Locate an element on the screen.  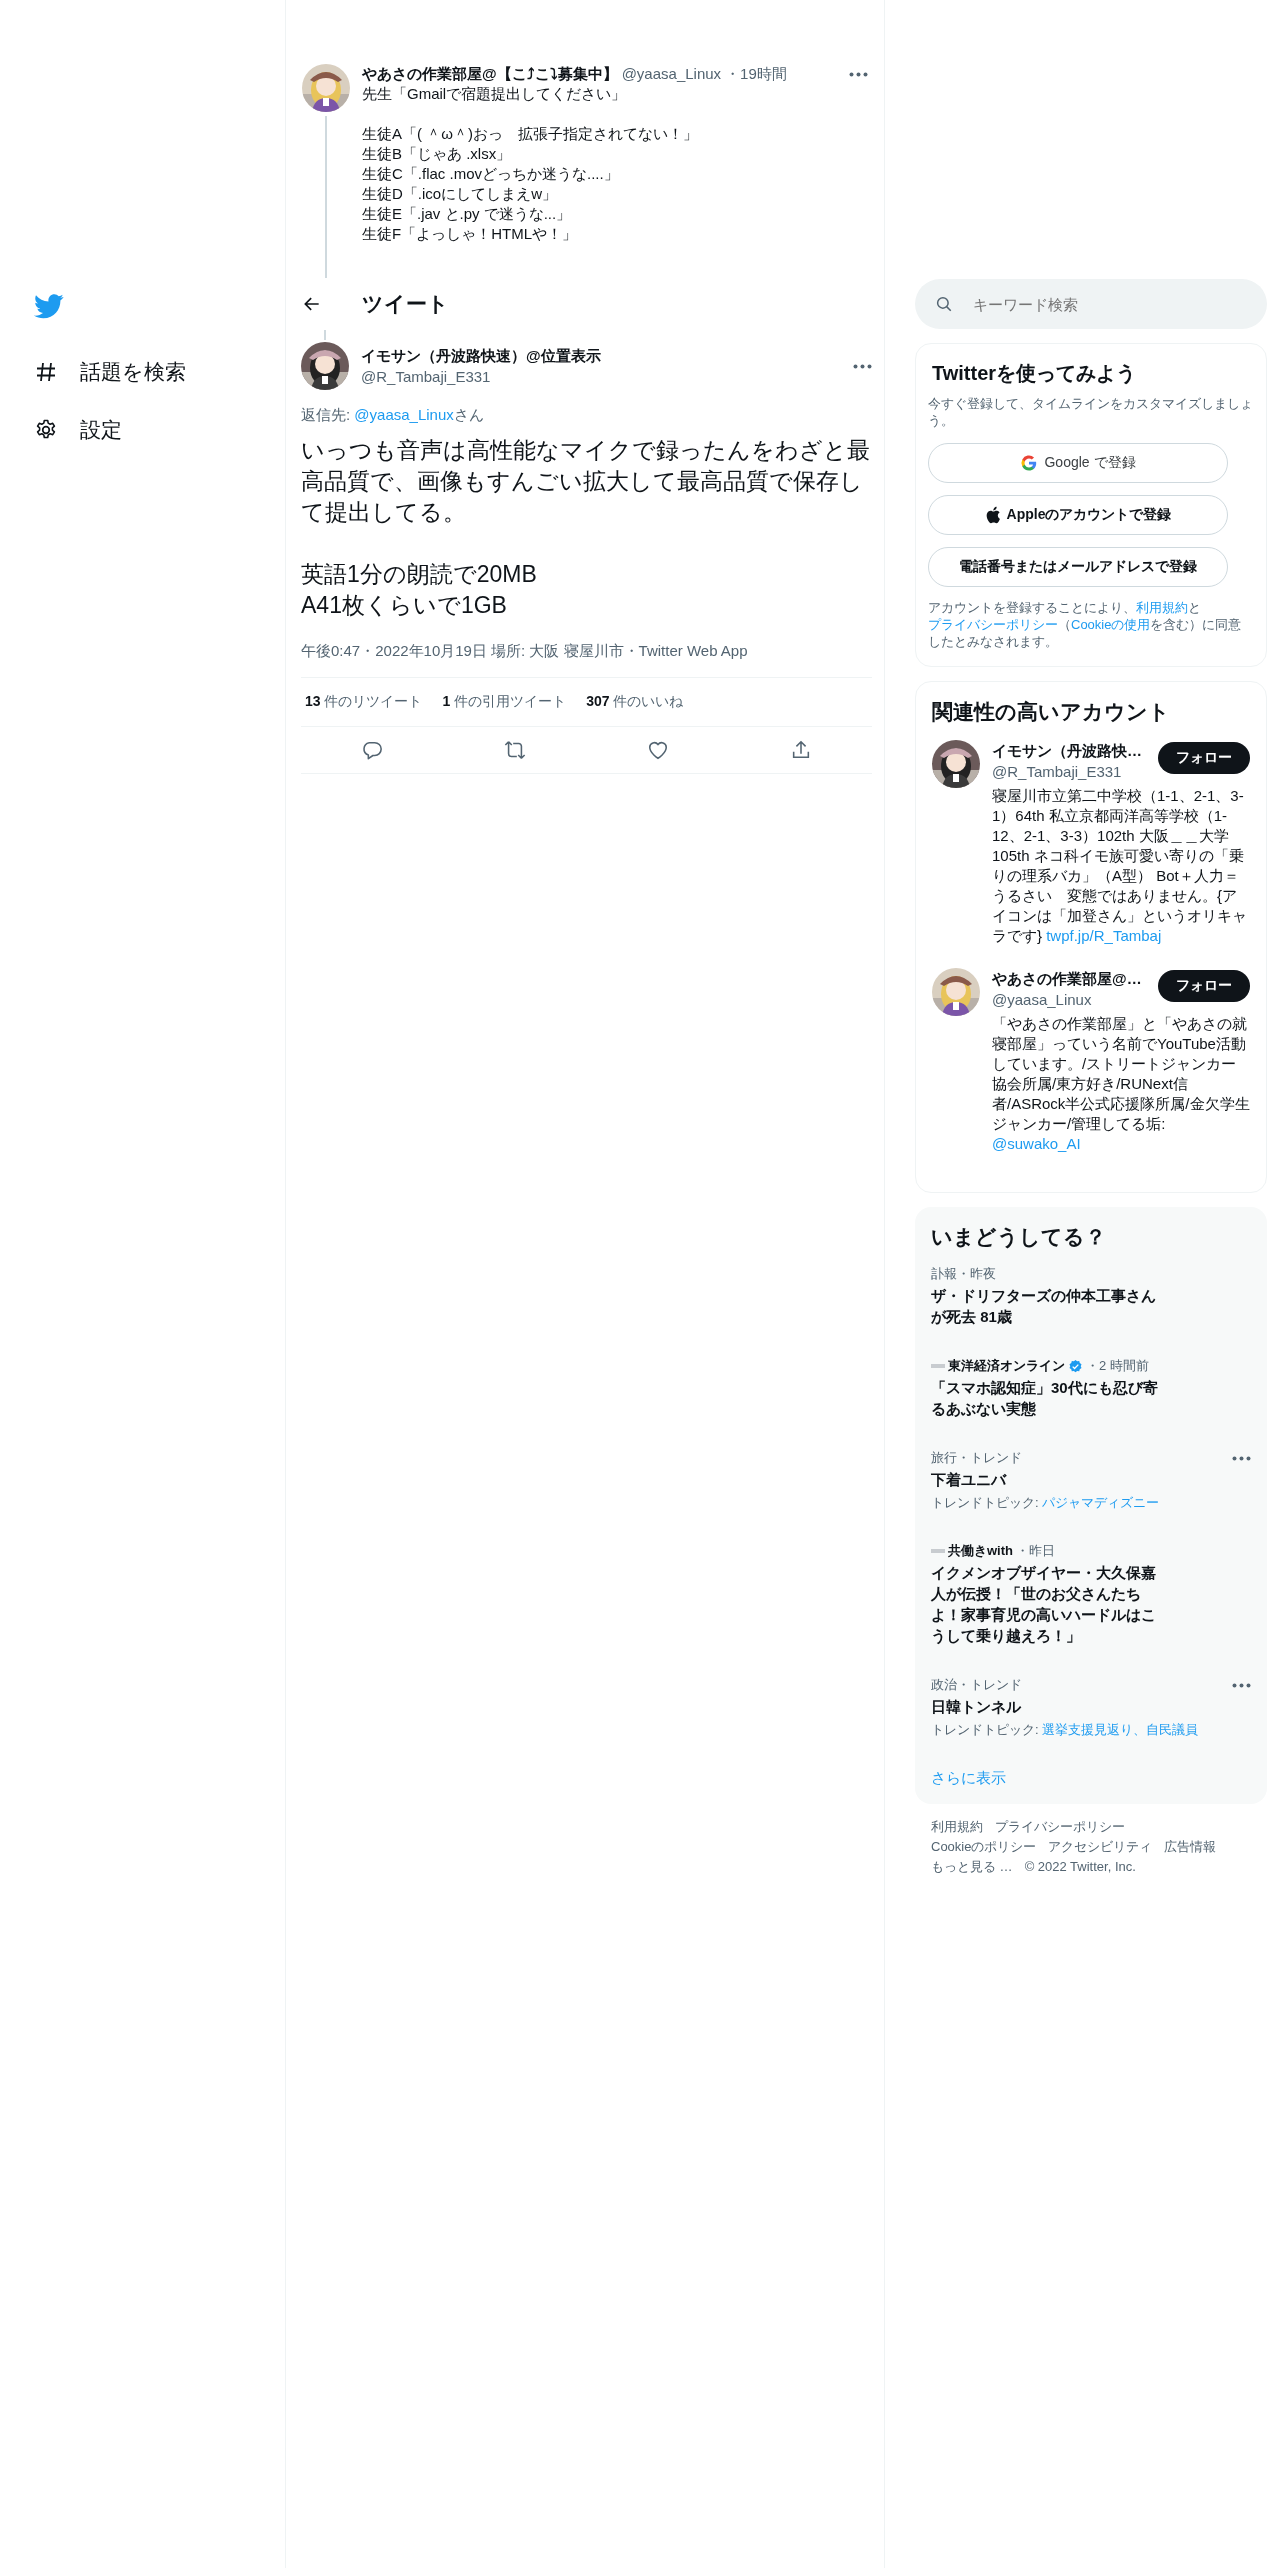
signup-button: Google で登録 is located at coordinates (1078, 463).